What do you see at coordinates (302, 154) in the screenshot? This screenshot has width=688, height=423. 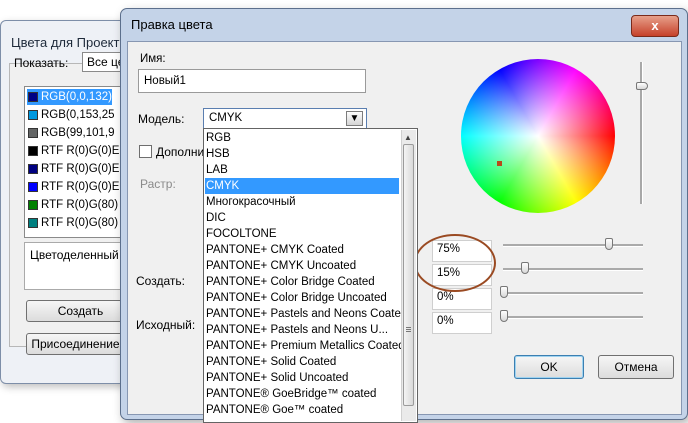 I see `model-option: HSB` at bounding box center [302, 154].